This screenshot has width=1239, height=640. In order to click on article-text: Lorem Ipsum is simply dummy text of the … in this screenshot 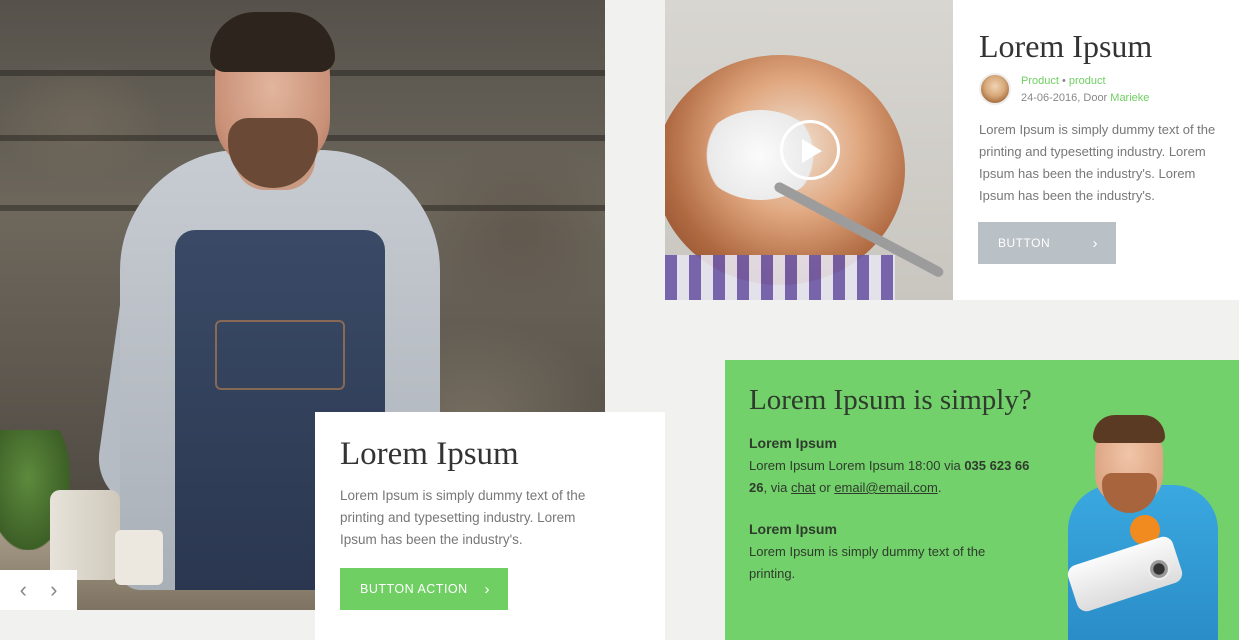, I will do `click(1097, 162)`.